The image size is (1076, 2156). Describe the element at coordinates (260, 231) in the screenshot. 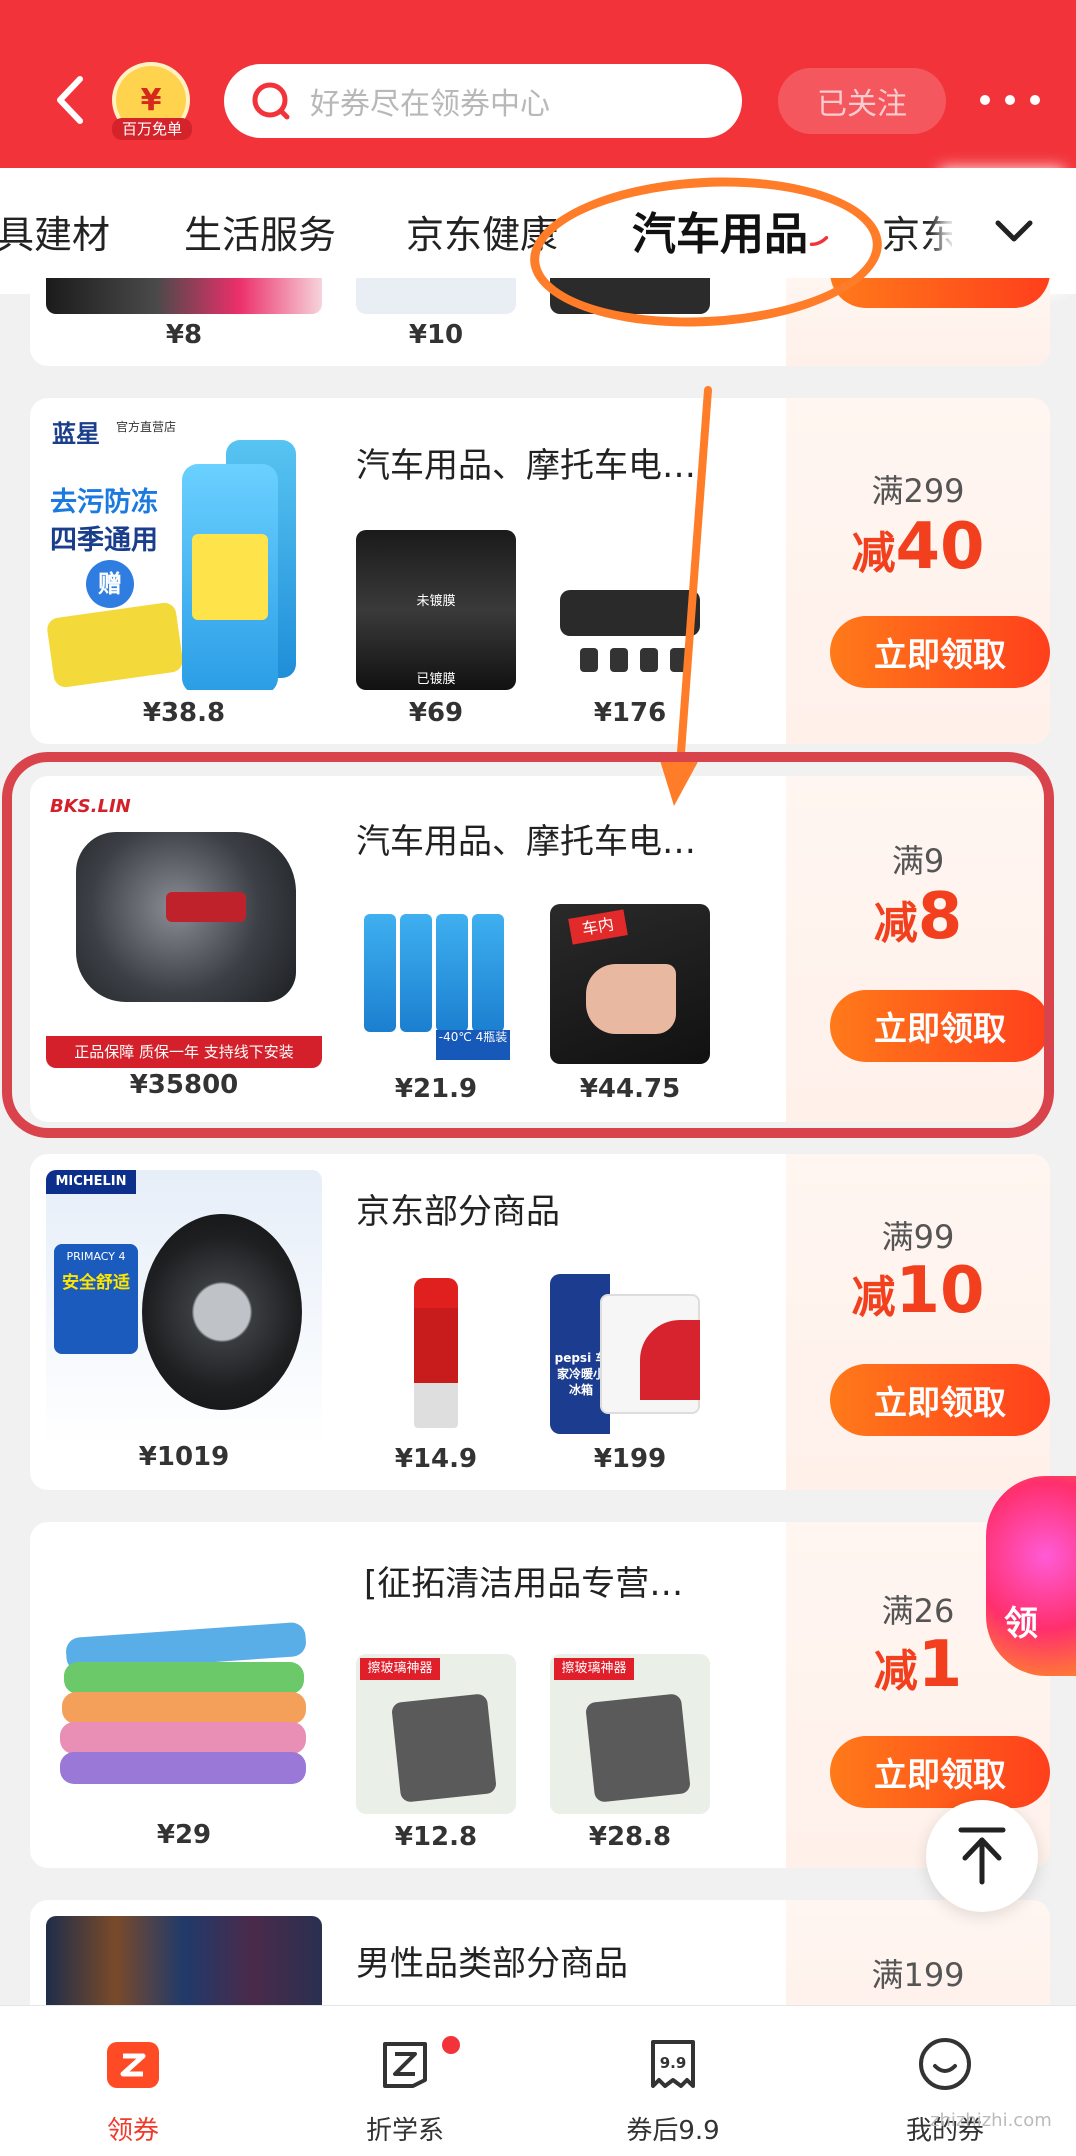

I see `tab-life-services: 生活服务` at that location.